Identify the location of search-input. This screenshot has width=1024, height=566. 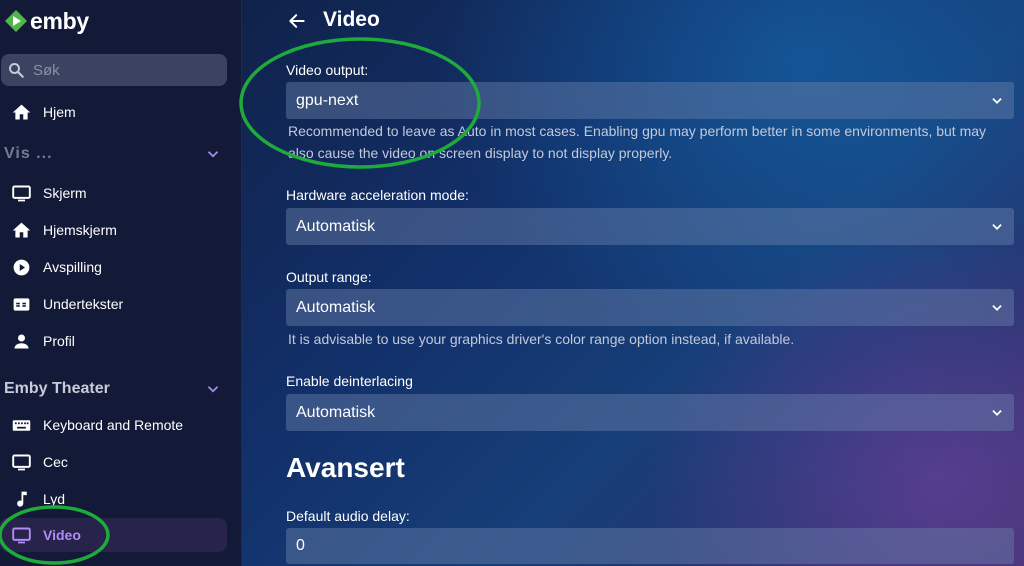
(123, 70).